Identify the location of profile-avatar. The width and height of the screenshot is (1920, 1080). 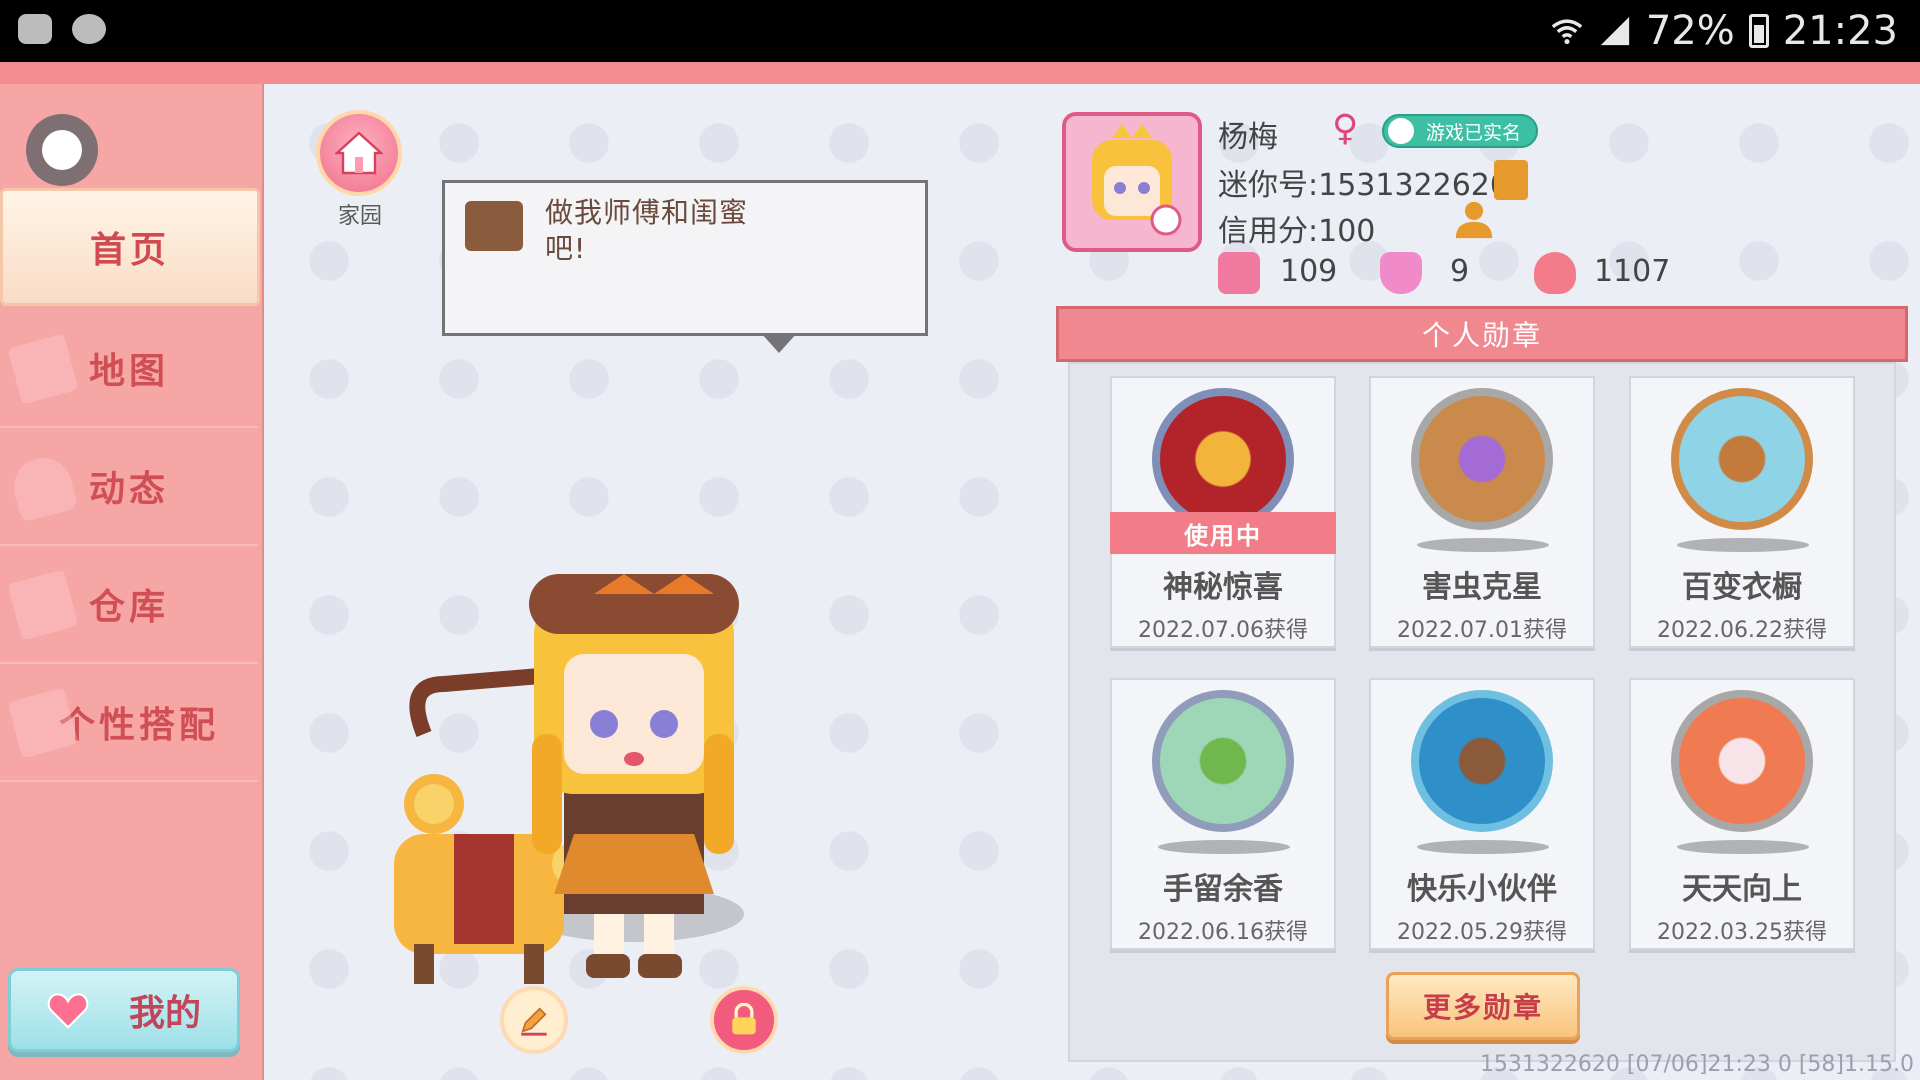
(1132, 182).